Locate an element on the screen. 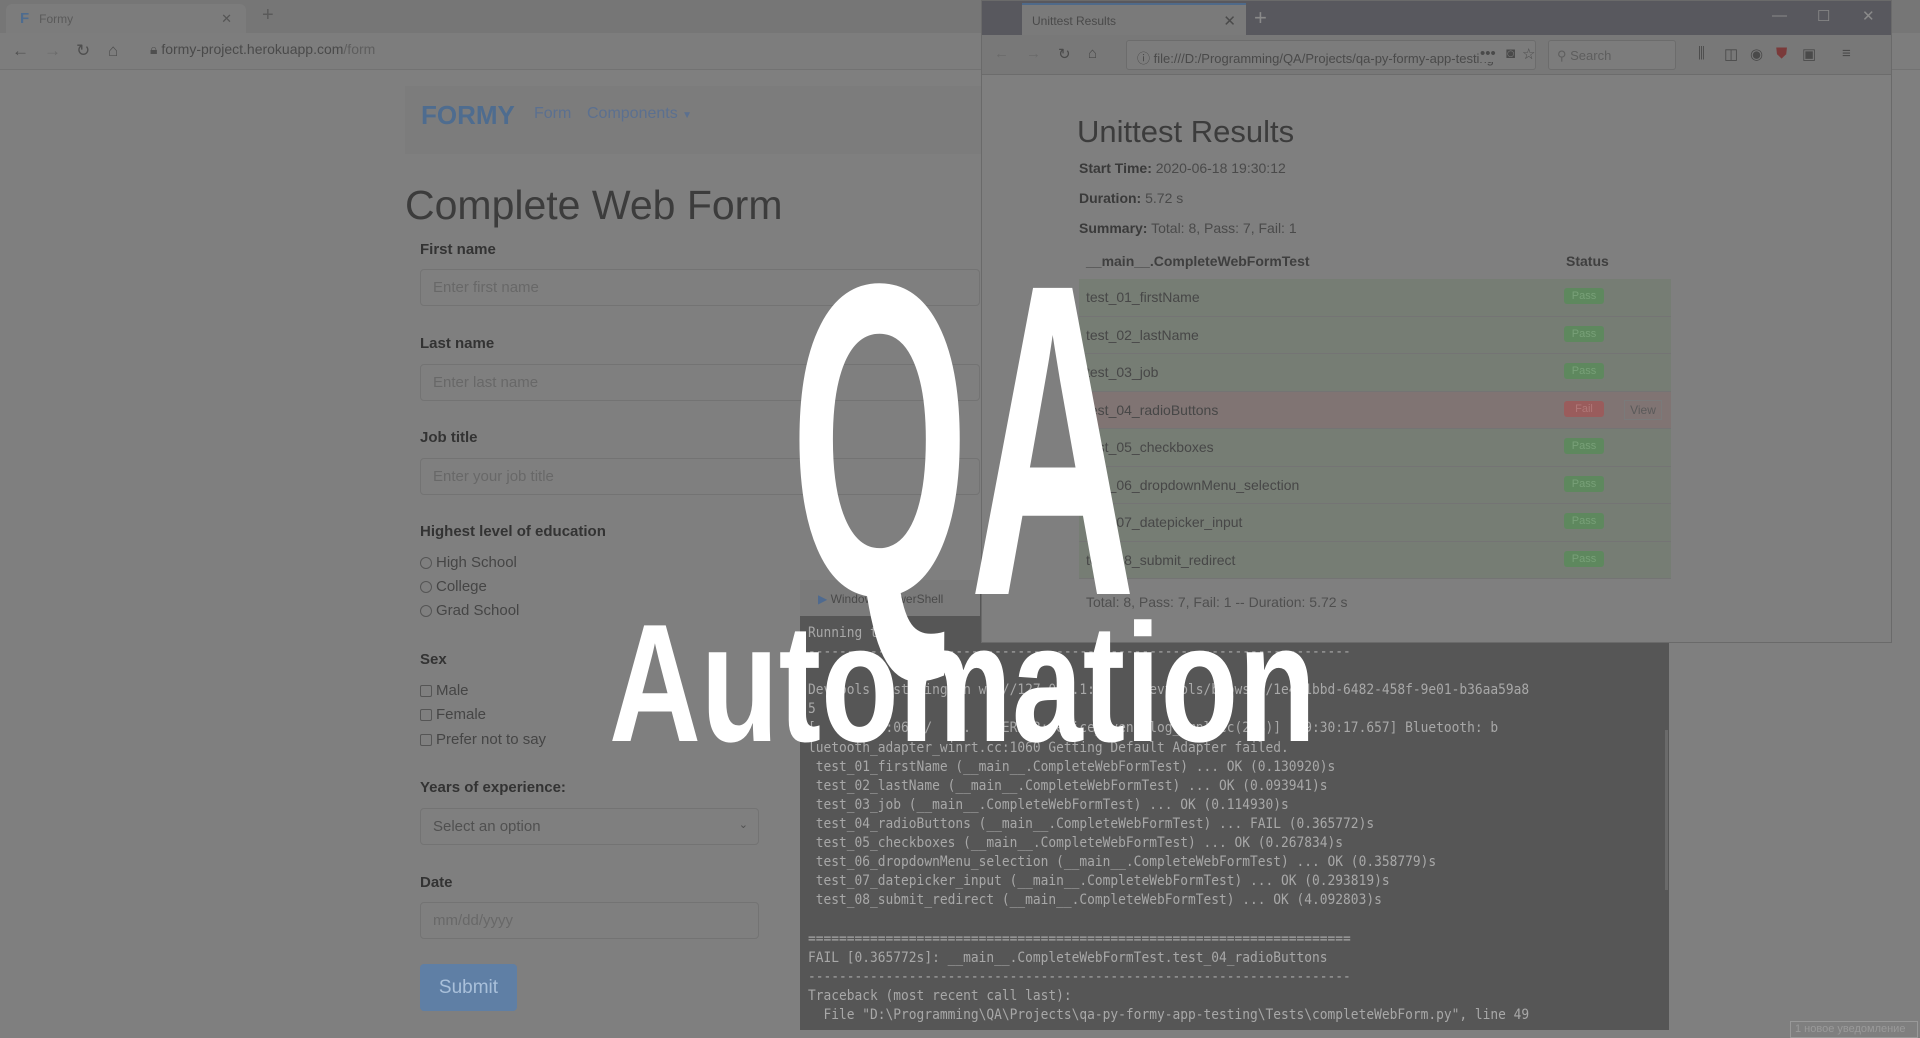  chrome-tab-formy: F Formy ✕ is located at coordinates (126, 18).